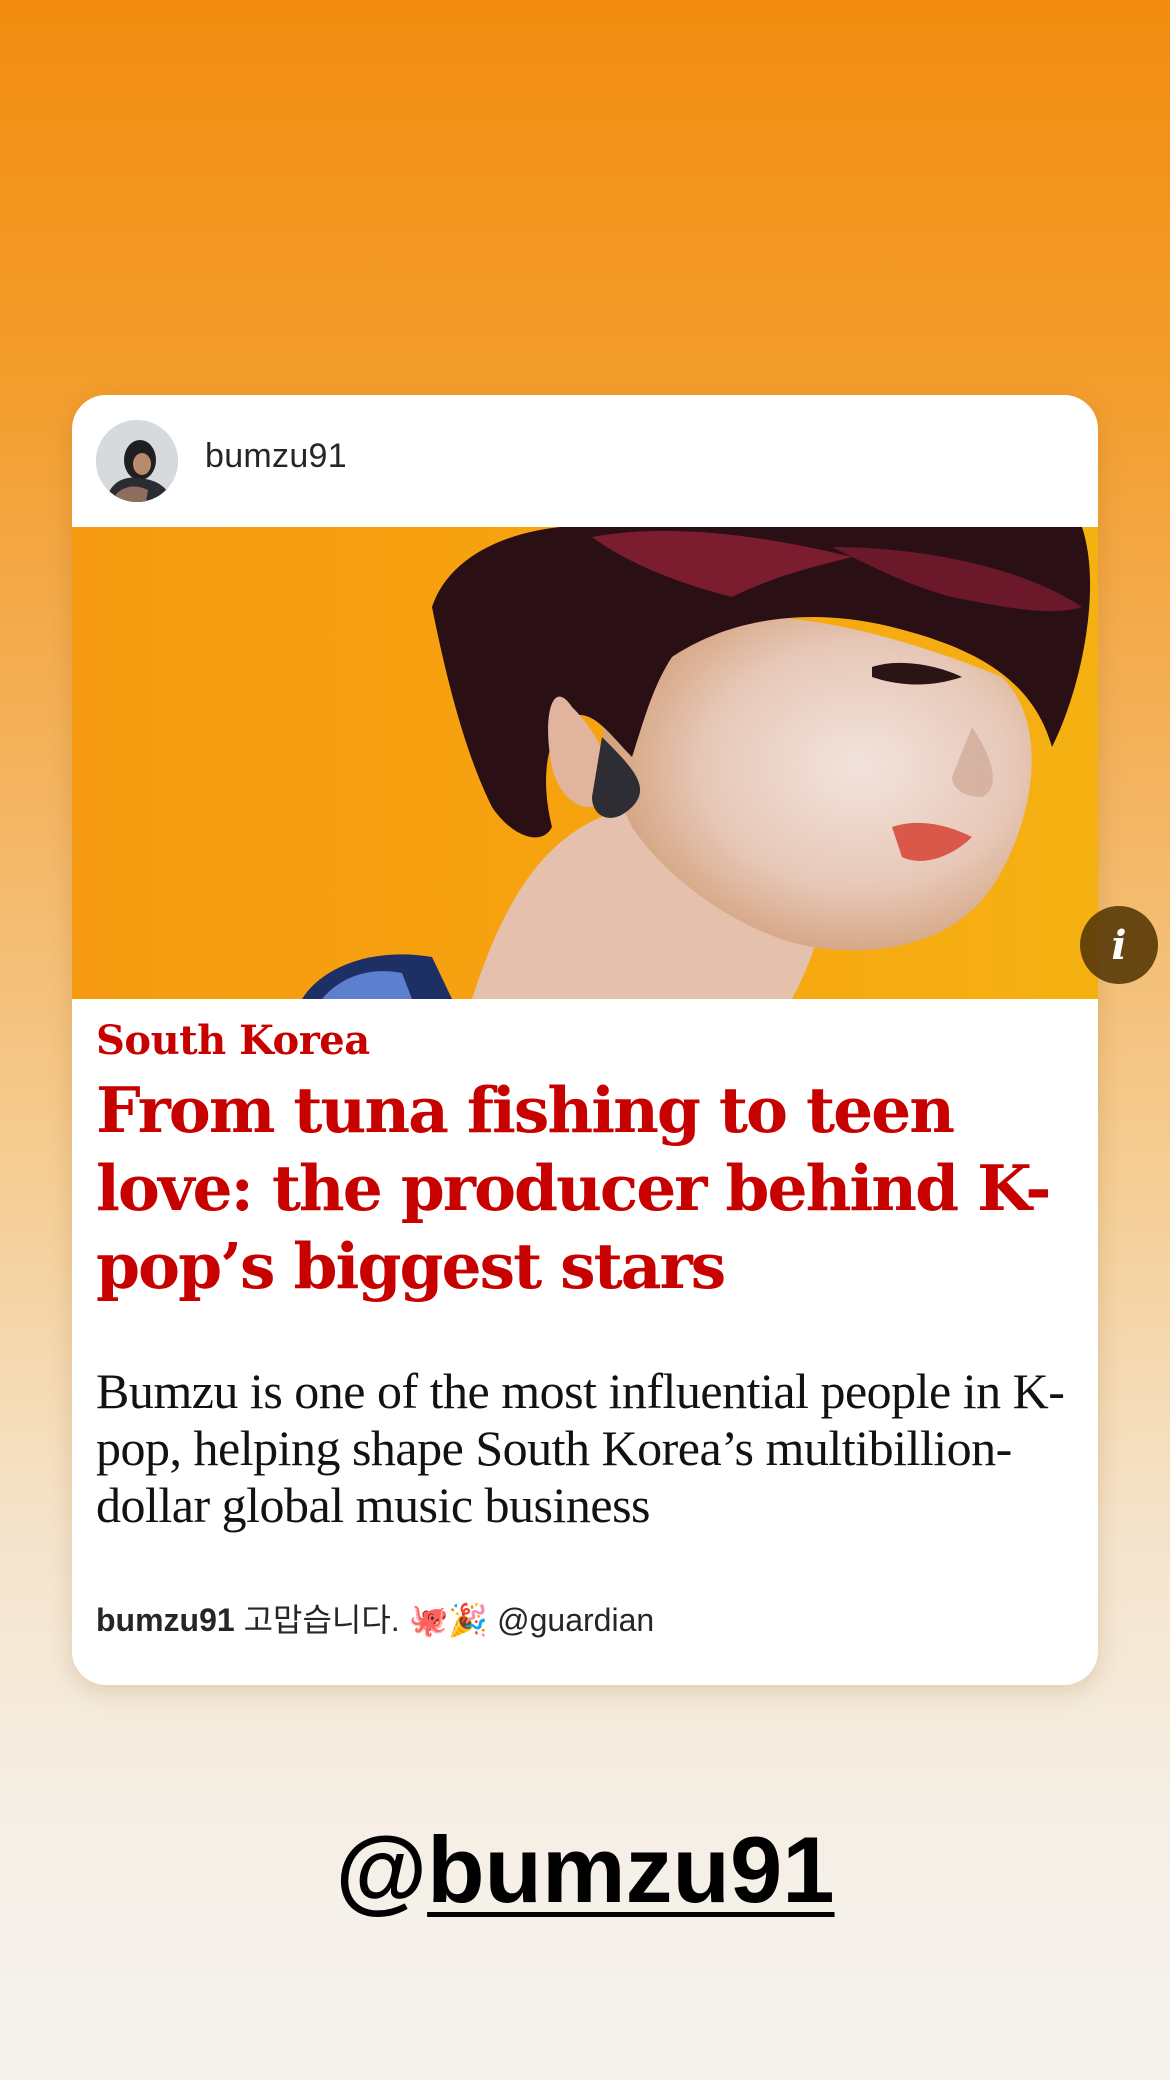 The height and width of the screenshot is (2080, 1170). What do you see at coordinates (165, 1620) in the screenshot?
I see `caption-username: bumzu91` at bounding box center [165, 1620].